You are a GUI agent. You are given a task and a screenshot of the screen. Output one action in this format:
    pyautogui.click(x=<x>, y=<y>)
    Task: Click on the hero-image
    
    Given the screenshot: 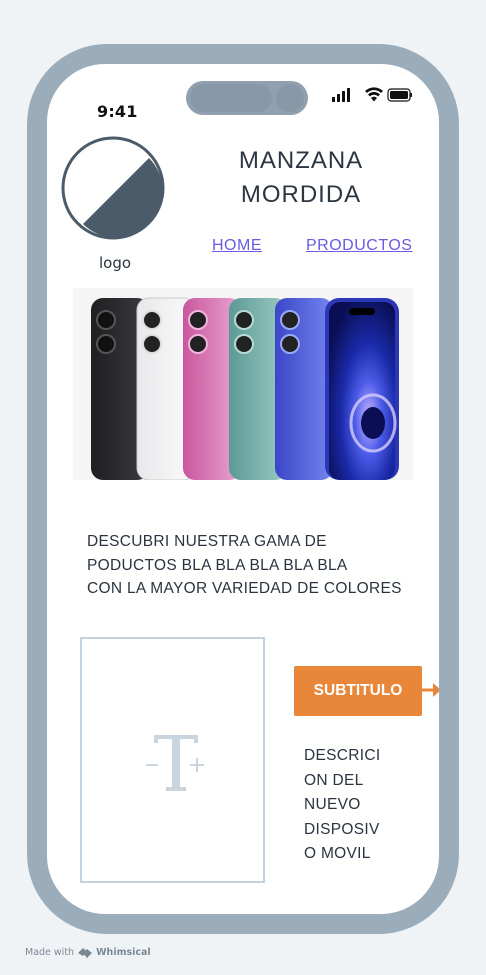 What is the action you would take?
    pyautogui.click(x=243, y=384)
    